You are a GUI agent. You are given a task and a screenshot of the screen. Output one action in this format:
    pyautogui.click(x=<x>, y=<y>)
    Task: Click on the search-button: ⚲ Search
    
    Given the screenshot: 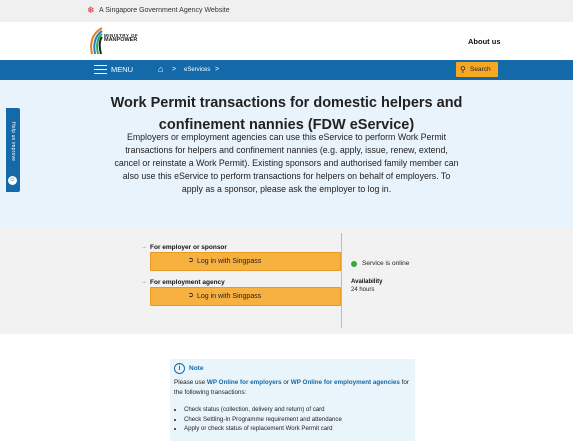 What is the action you would take?
    pyautogui.click(x=477, y=69)
    